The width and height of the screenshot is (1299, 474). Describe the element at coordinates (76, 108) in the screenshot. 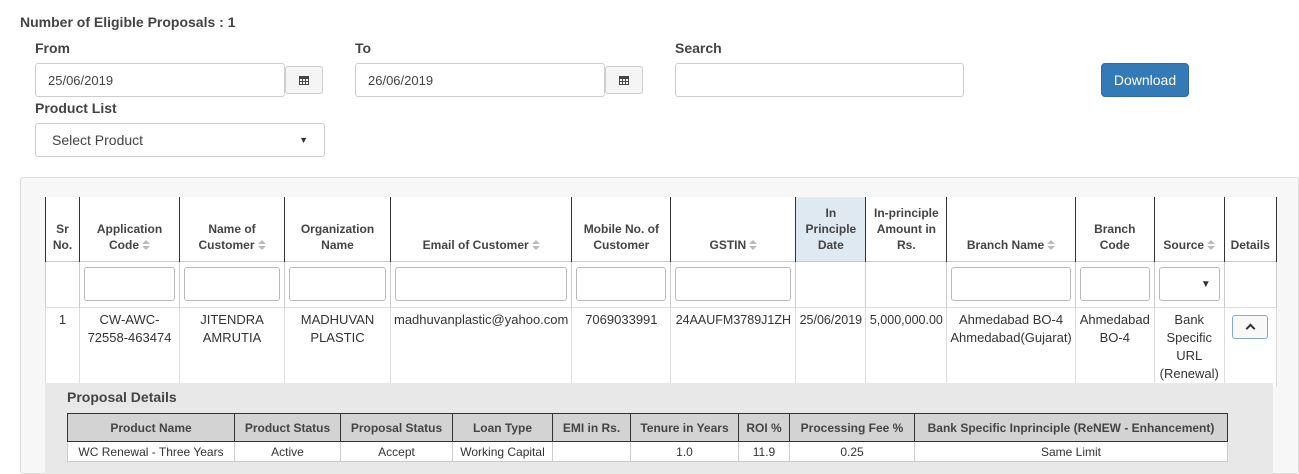

I see `product-list-label: Product List` at that location.